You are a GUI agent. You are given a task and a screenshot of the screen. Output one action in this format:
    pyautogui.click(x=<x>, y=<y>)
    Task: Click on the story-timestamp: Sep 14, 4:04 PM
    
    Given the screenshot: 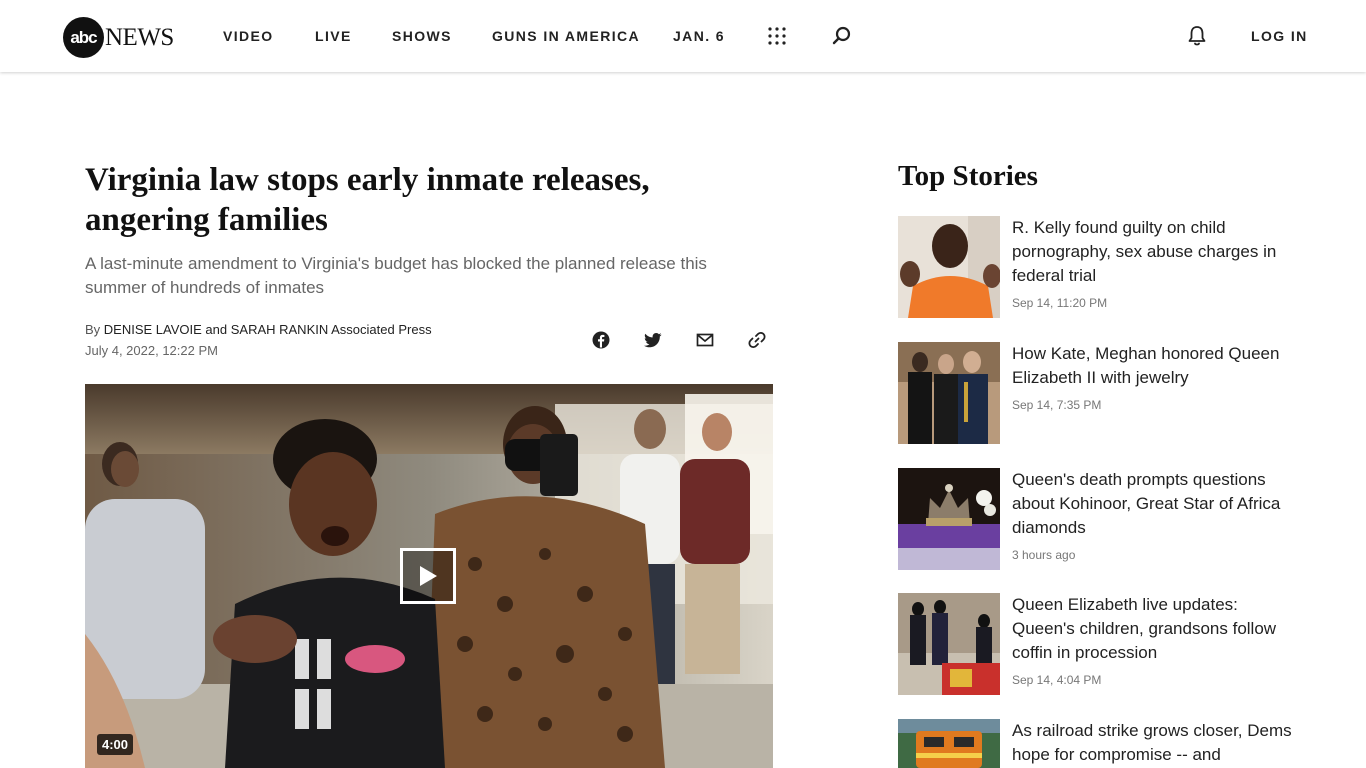 What is the action you would take?
    pyautogui.click(x=1057, y=680)
    